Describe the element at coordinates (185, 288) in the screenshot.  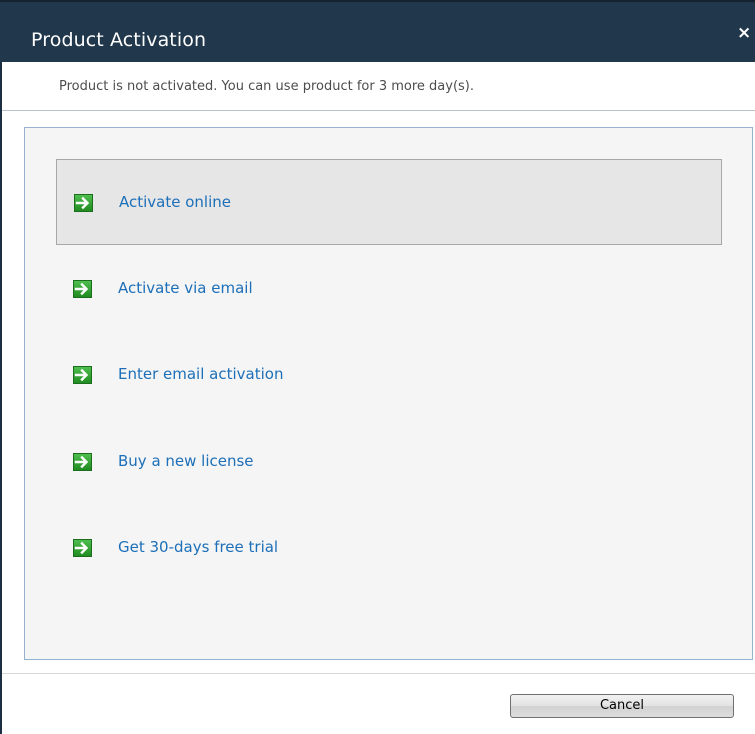
I see `option-label: Activate via email` at that location.